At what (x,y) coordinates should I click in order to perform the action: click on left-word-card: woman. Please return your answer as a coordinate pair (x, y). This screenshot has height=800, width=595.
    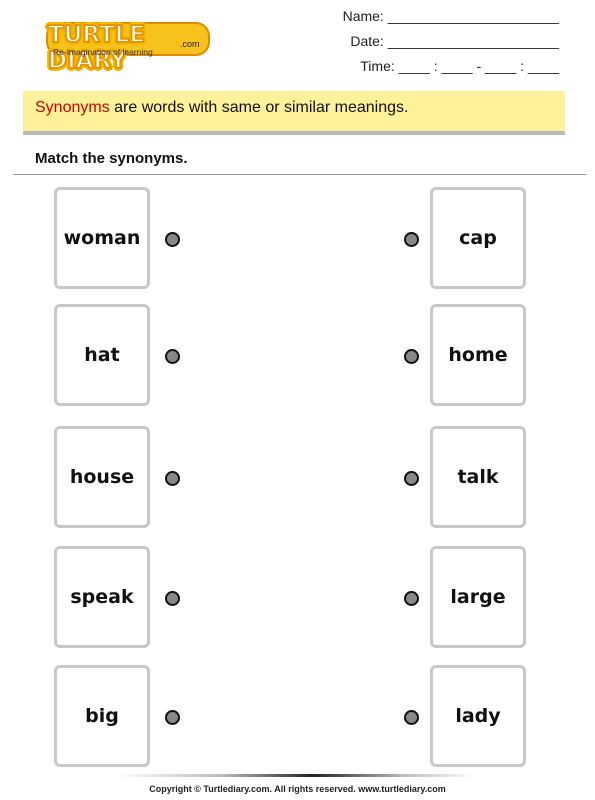
    Looking at the image, I should click on (102, 238).